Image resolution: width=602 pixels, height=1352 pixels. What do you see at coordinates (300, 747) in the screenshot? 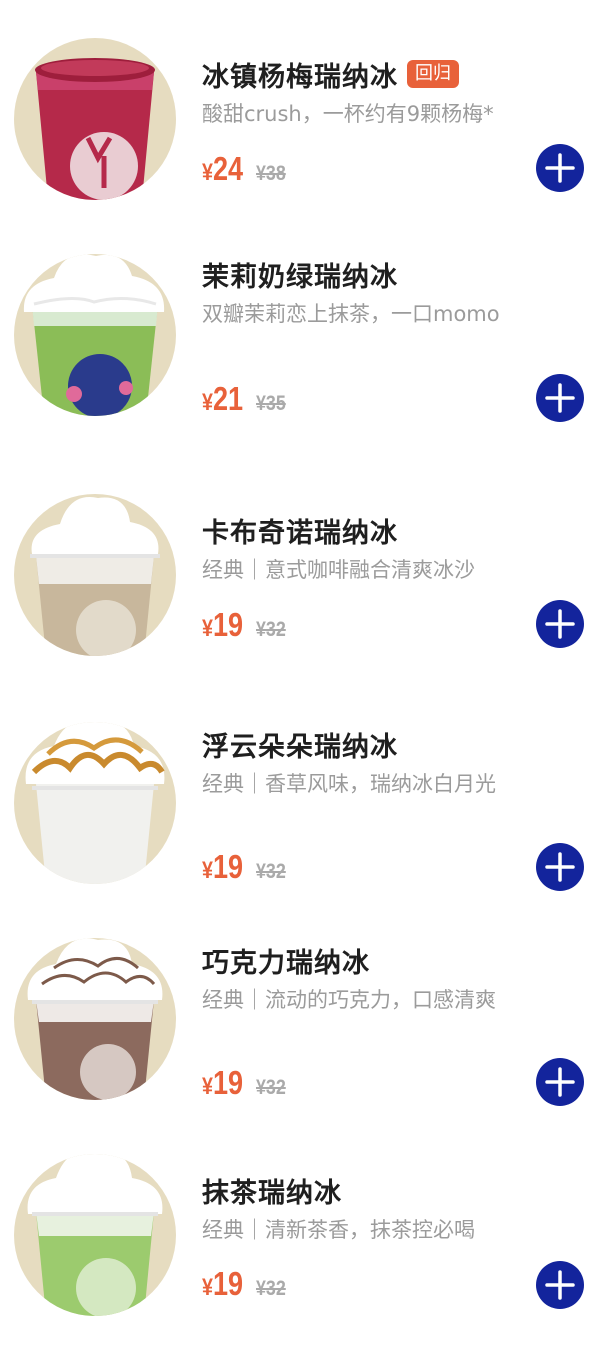
I see `item-name: 浮云朵朵瑞纳冰` at bounding box center [300, 747].